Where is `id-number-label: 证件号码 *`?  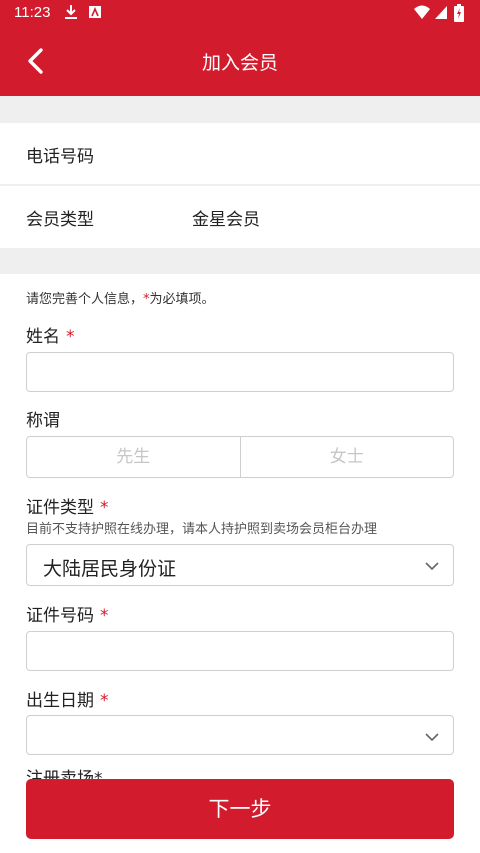
id-number-label: 证件号码 * is located at coordinates (67, 613).